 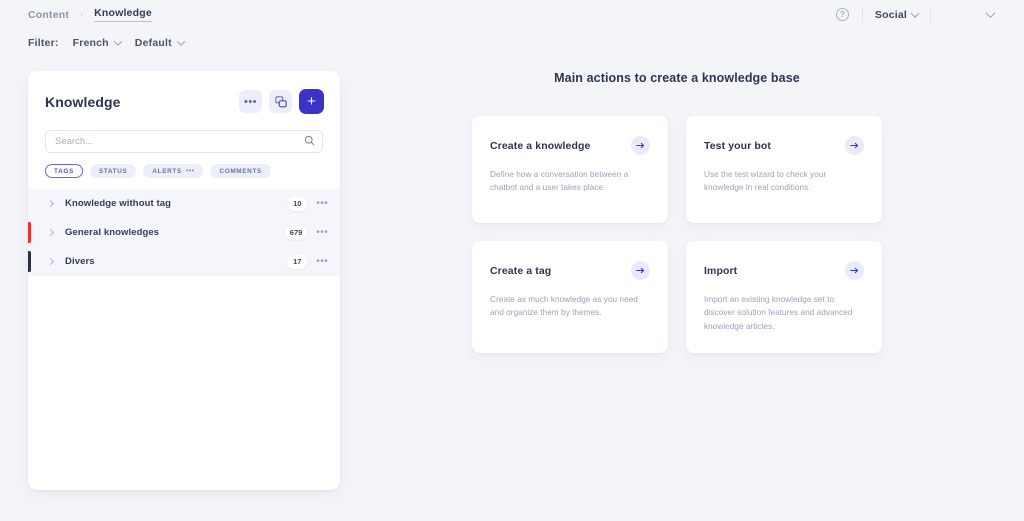 I want to click on card-title: Create a knowledge, so click(x=540, y=145).